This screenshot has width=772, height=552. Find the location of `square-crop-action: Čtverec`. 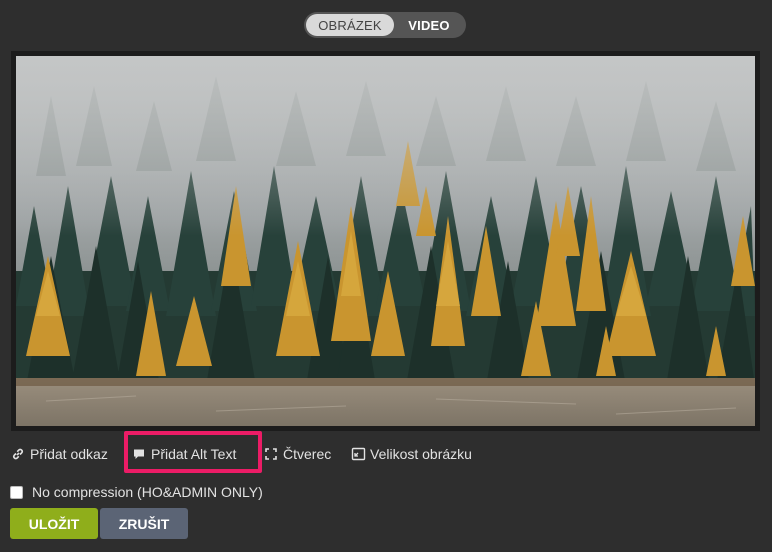

square-crop-action: Čtverec is located at coordinates (297, 454).